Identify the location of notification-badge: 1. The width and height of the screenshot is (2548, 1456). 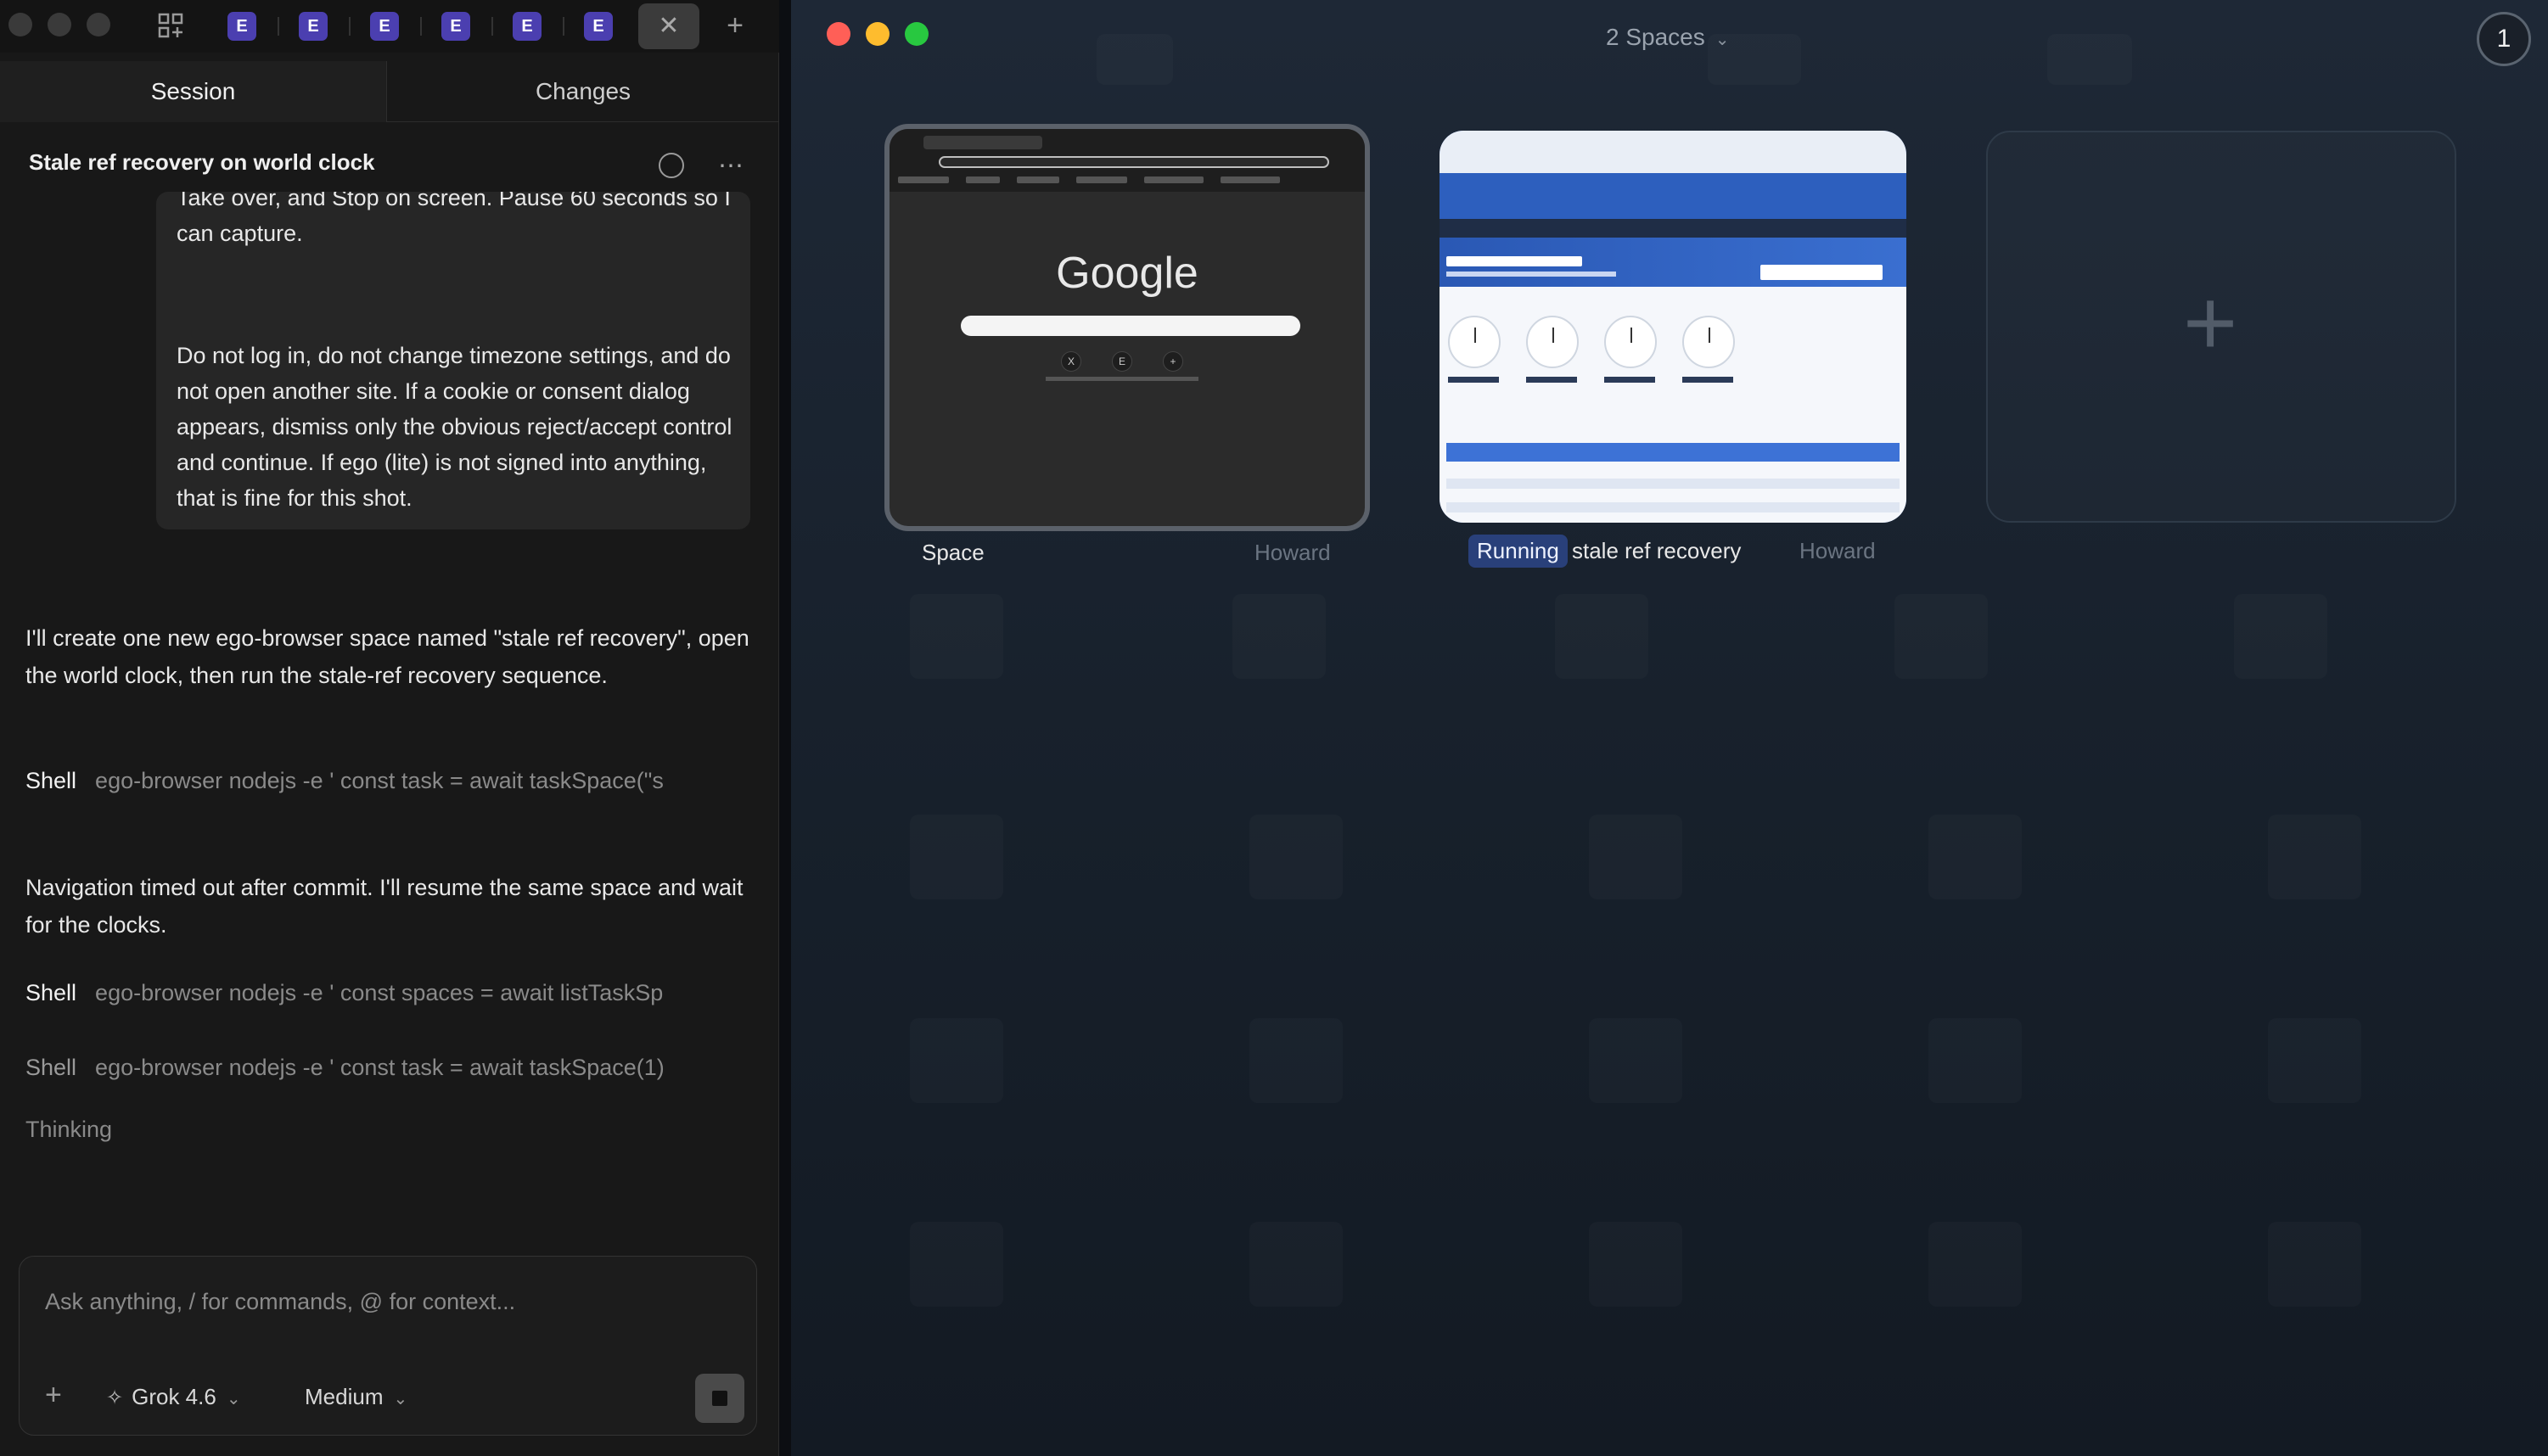
(2504, 39).